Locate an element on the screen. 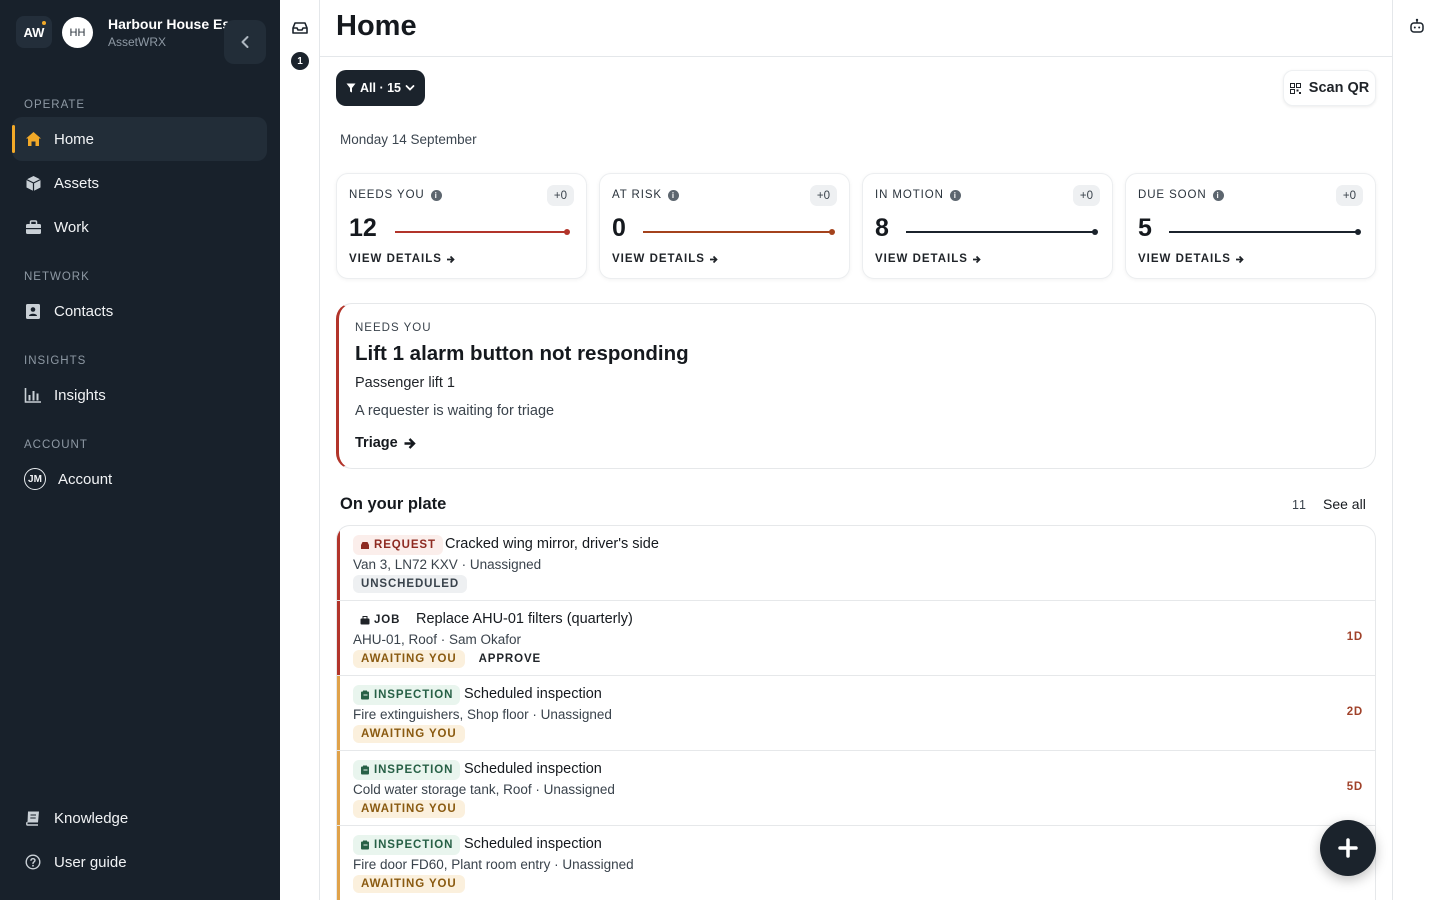 The image size is (1440, 900). qr-icon is located at coordinates (1295, 88).